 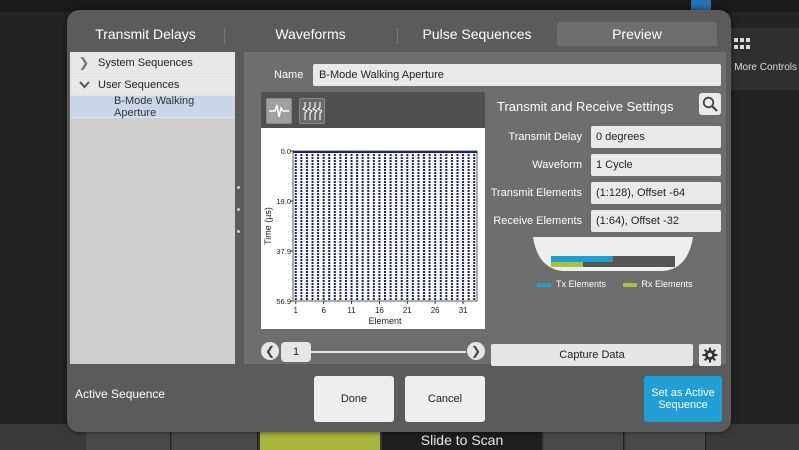 I want to click on y-tick-label: 0.0, so click(x=286, y=151).